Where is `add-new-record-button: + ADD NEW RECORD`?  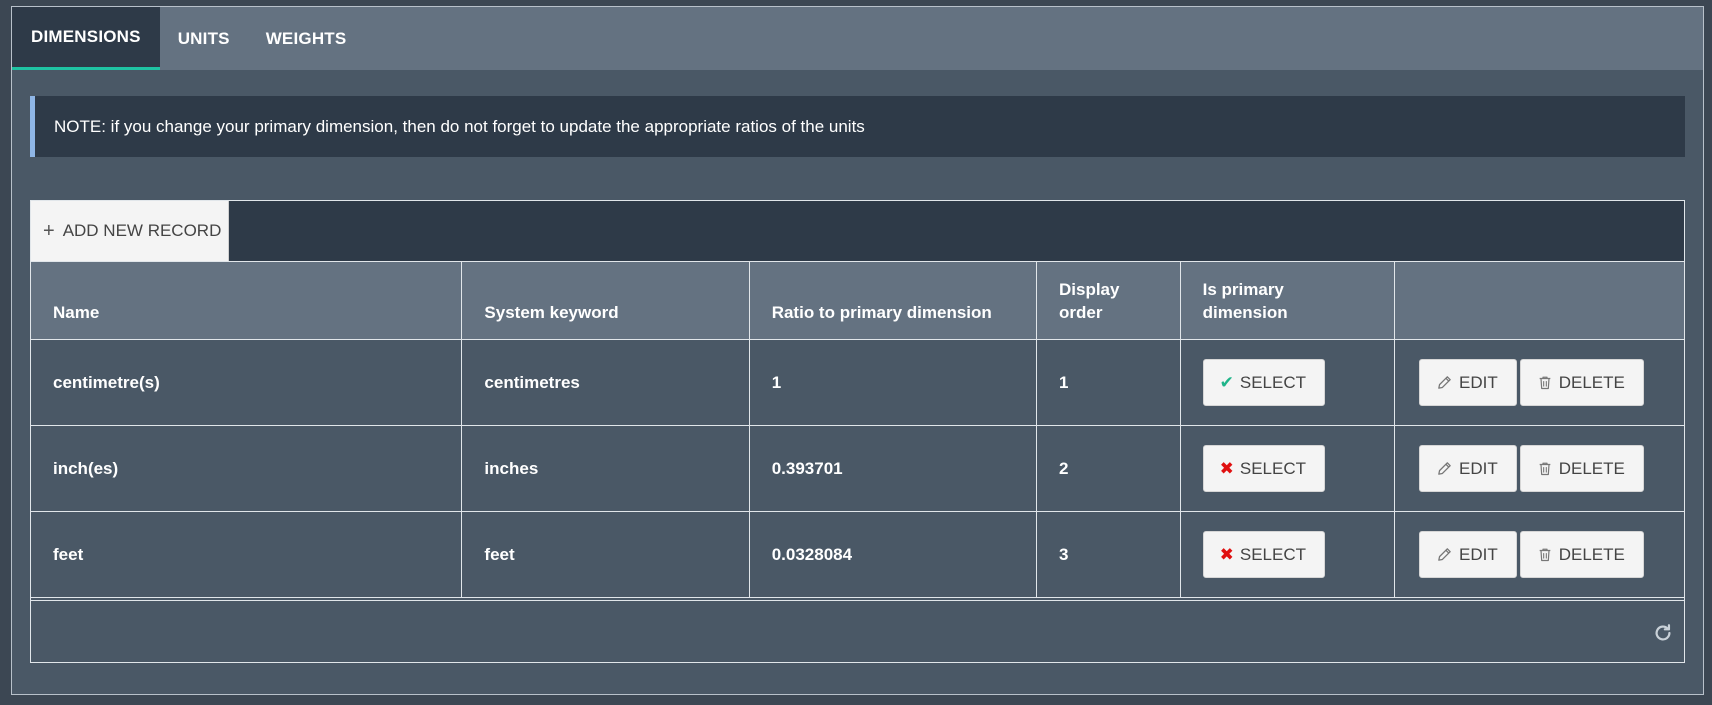
add-new-record-button: + ADD NEW RECORD is located at coordinates (130, 231).